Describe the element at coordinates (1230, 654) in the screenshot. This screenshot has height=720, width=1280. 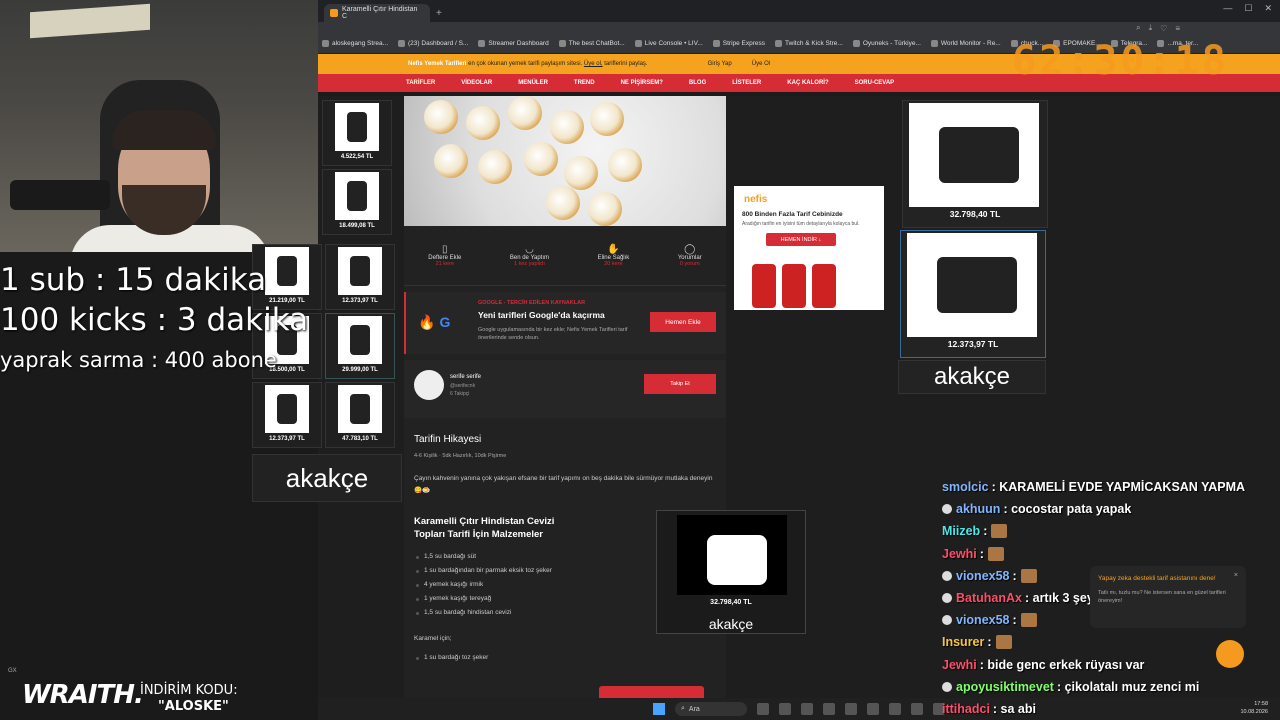
I see `chatbot-icon` at that location.